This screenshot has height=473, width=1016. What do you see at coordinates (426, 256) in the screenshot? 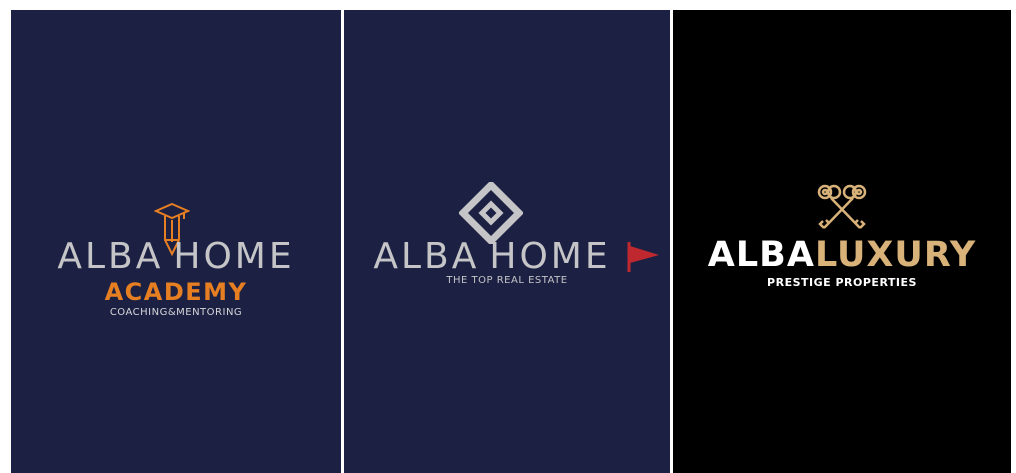
I see `home-word-left: ALBA` at bounding box center [426, 256].